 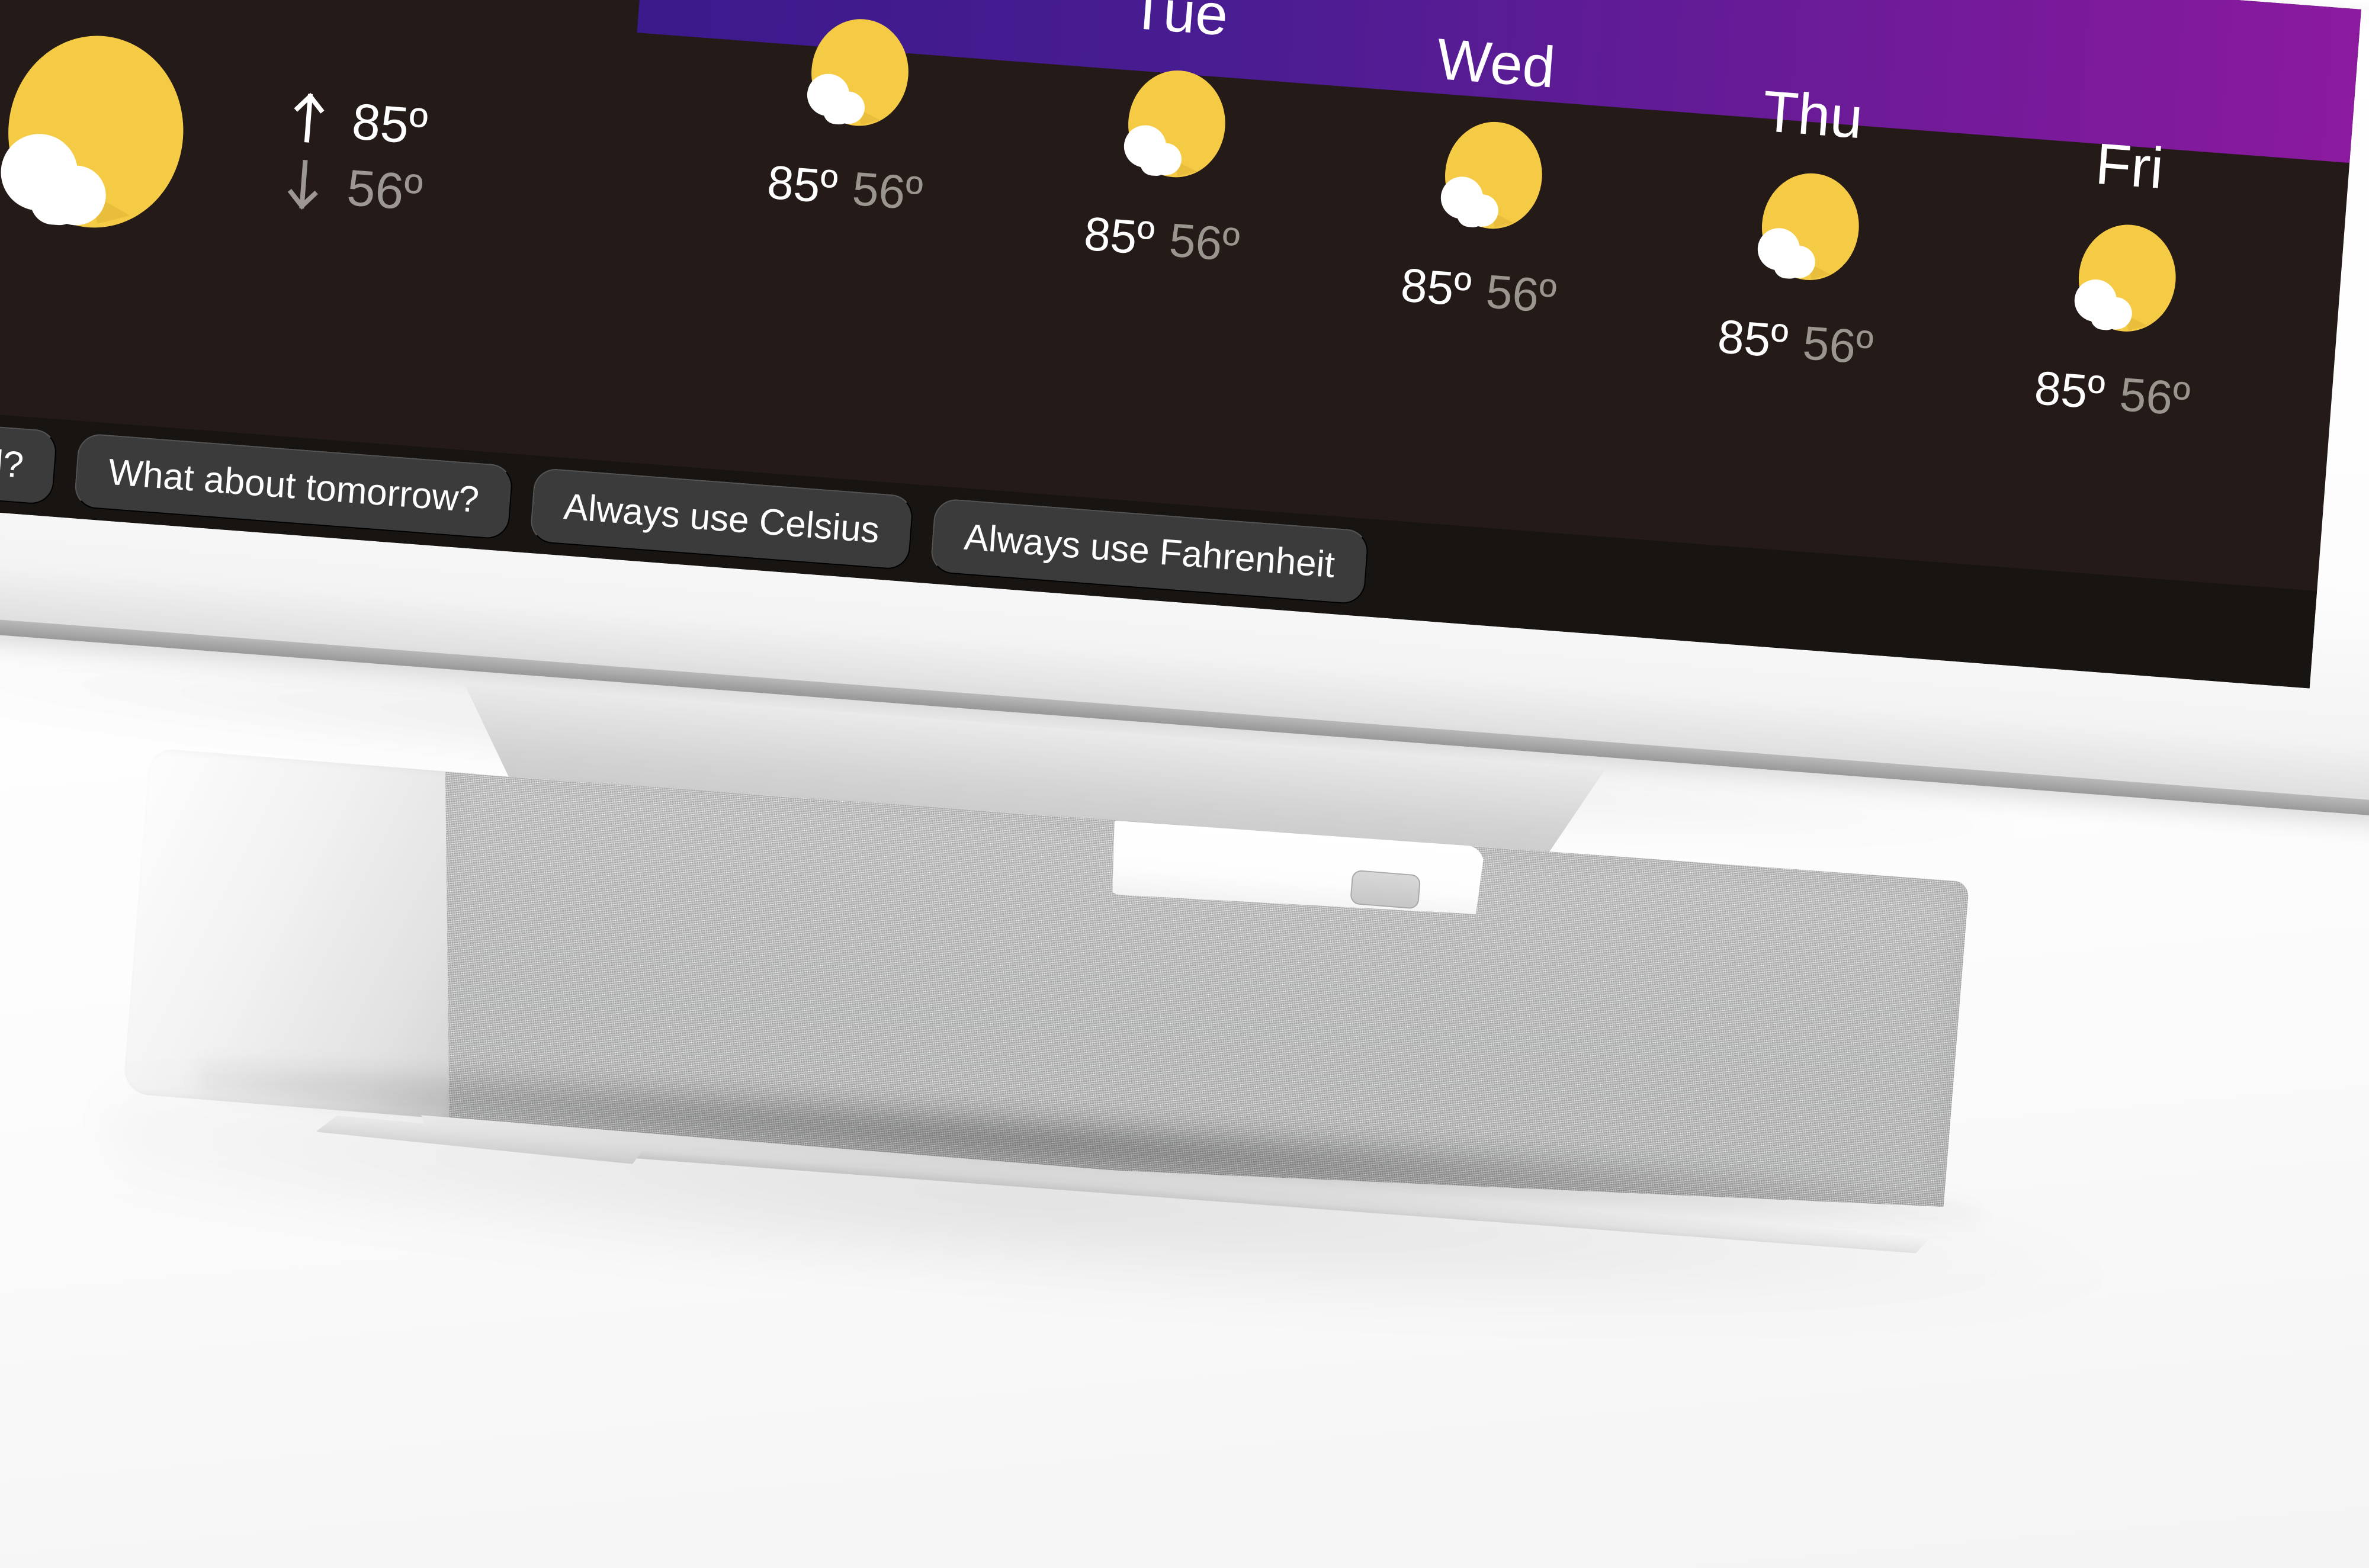 What do you see at coordinates (30, 449) in the screenshot?
I see `suggestion-chip-weekend: What about this weekend?` at bounding box center [30, 449].